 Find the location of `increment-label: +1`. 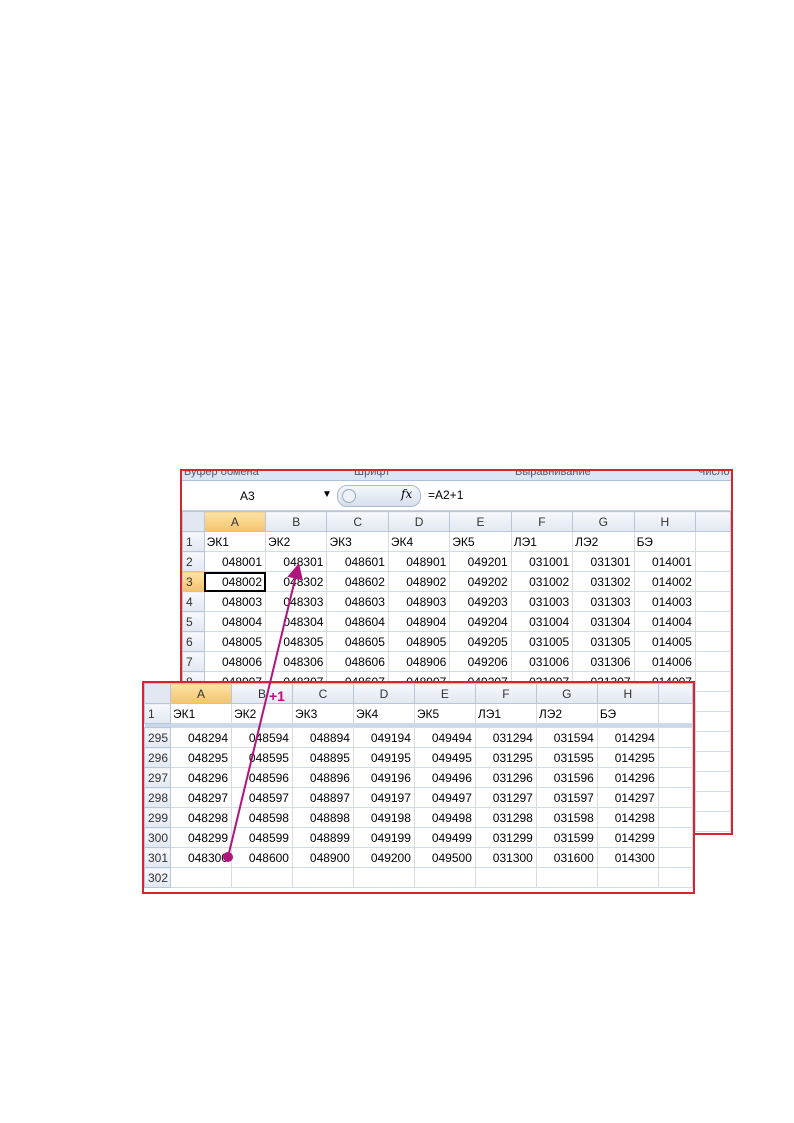

increment-label: +1 is located at coordinates (277, 696).